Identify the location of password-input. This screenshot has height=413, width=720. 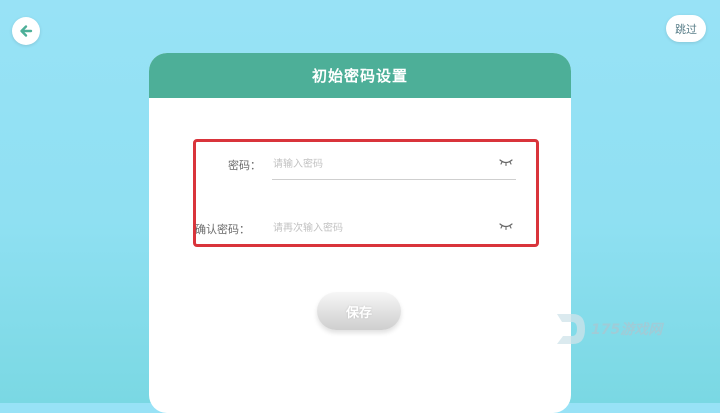
(383, 164).